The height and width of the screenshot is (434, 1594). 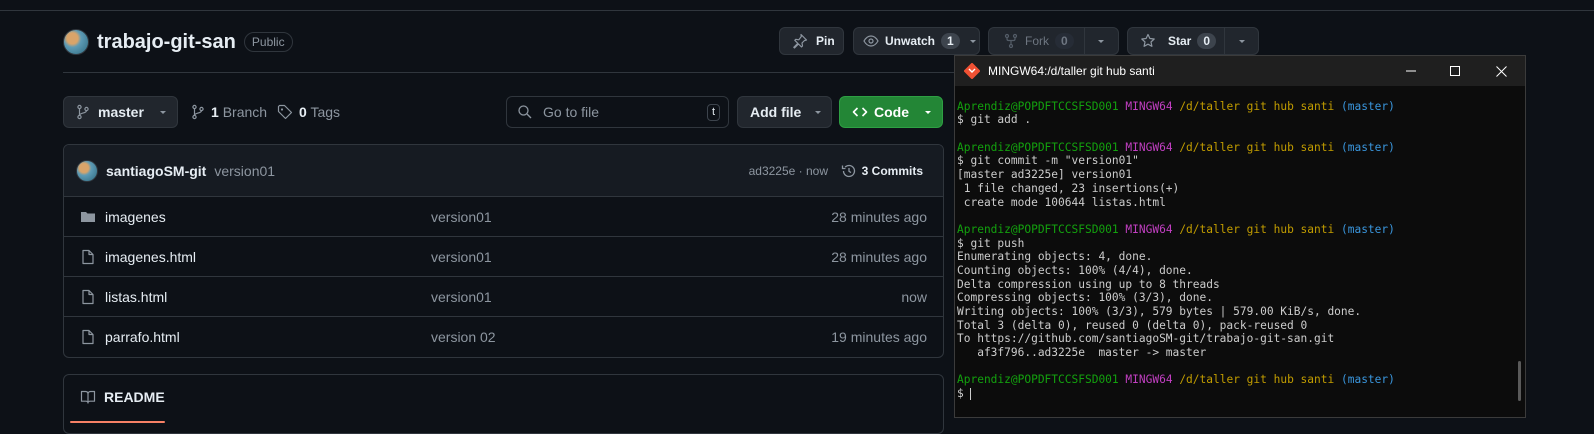 I want to click on file-commit-message: version 02, so click(x=463, y=337).